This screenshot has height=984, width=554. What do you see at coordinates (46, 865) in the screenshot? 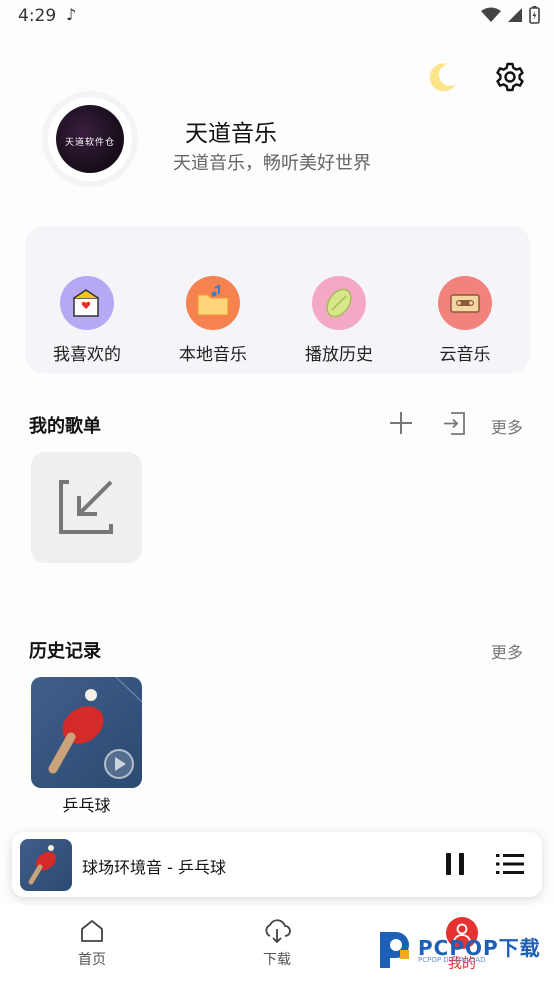
I see `mini-player-cover` at bounding box center [46, 865].